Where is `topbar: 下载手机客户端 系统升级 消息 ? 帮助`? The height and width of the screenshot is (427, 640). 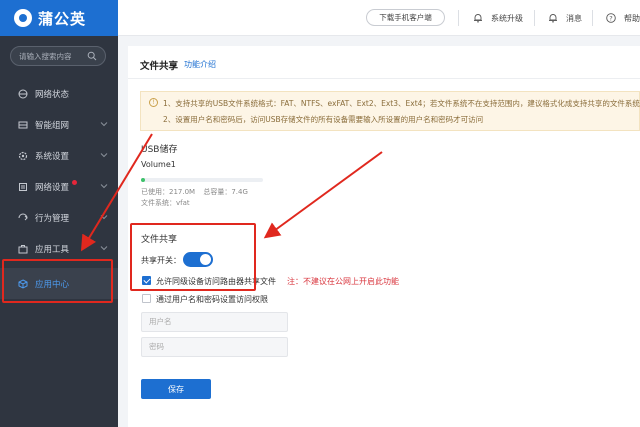
topbar: 下载手机客户端 系统升级 消息 ? 帮助 is located at coordinates (379, 18).